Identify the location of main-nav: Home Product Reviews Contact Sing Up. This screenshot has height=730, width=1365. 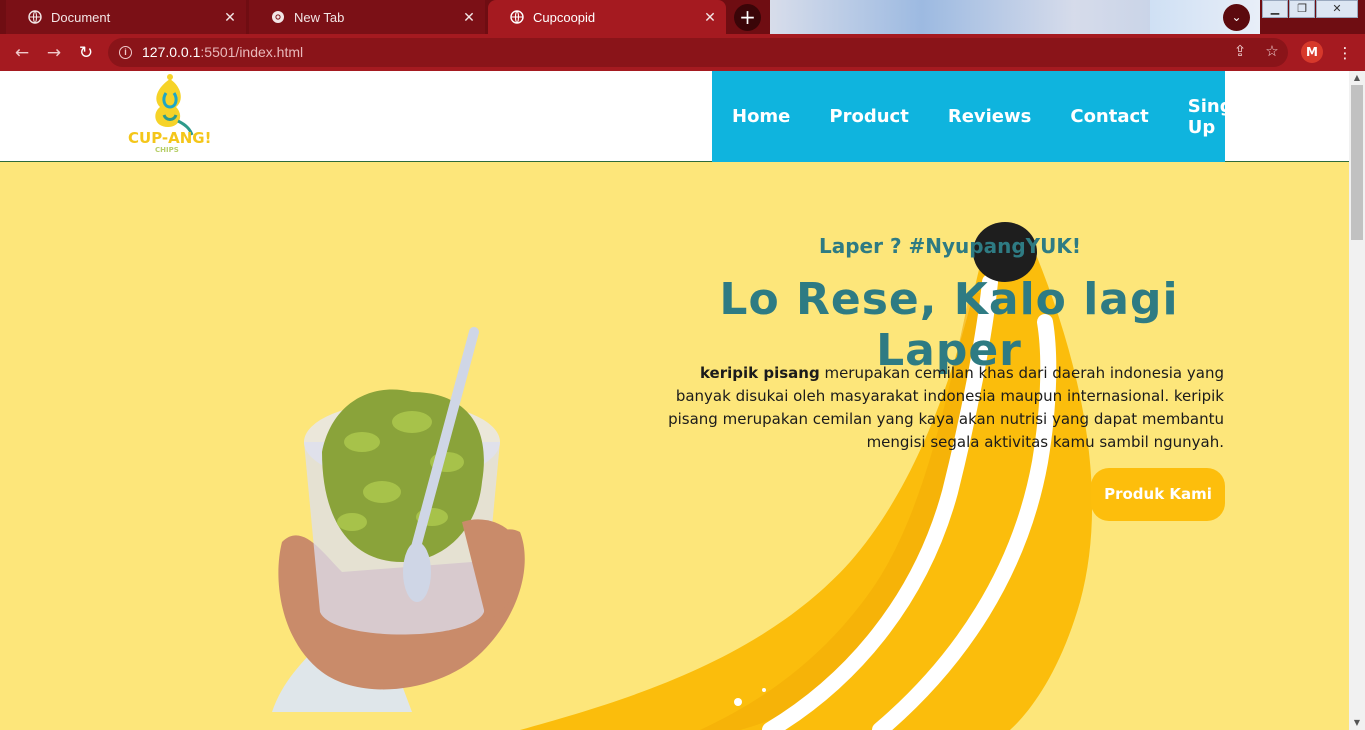
(972, 116).